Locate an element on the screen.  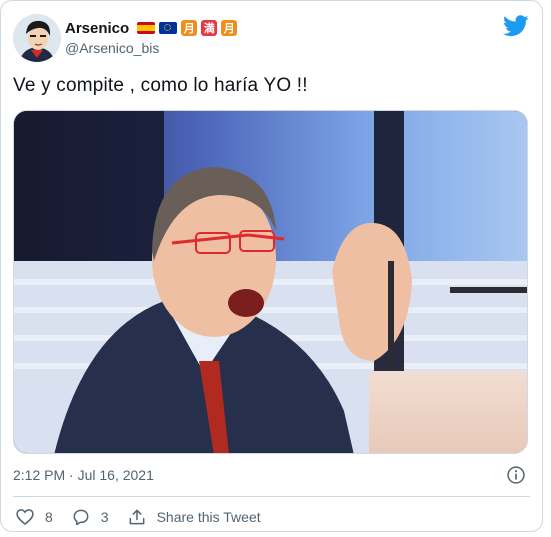
twitter-logo-icon is located at coordinates (516, 26).